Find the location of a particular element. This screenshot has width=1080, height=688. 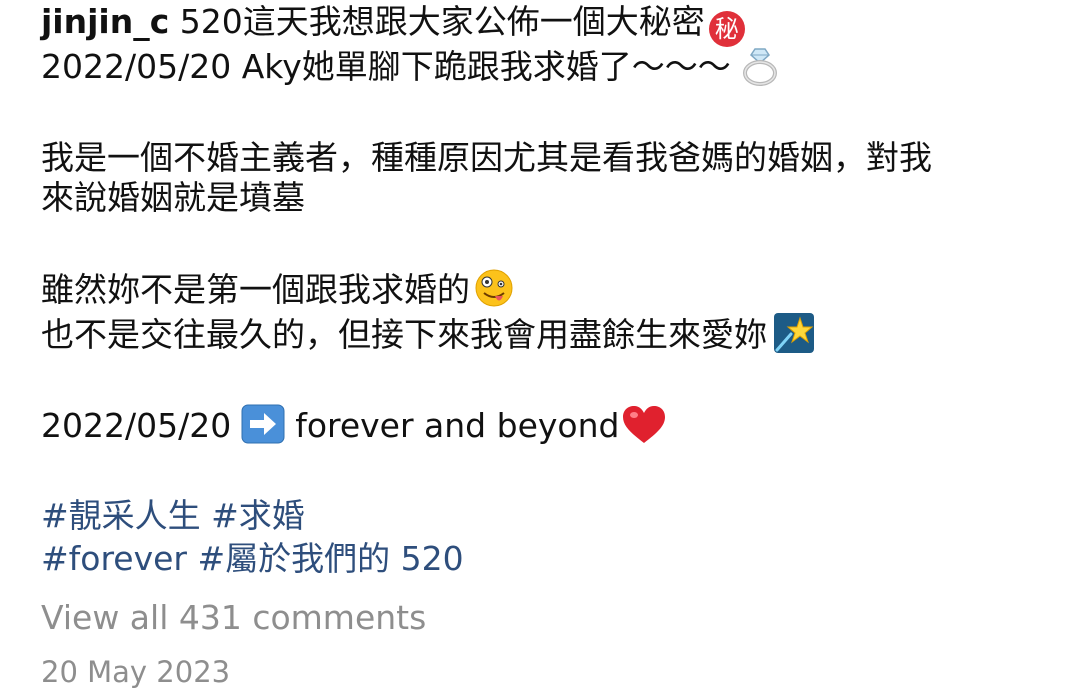

caption-text: 520這天我想跟大家公佈一個大秘密 is located at coordinates (437, 21).